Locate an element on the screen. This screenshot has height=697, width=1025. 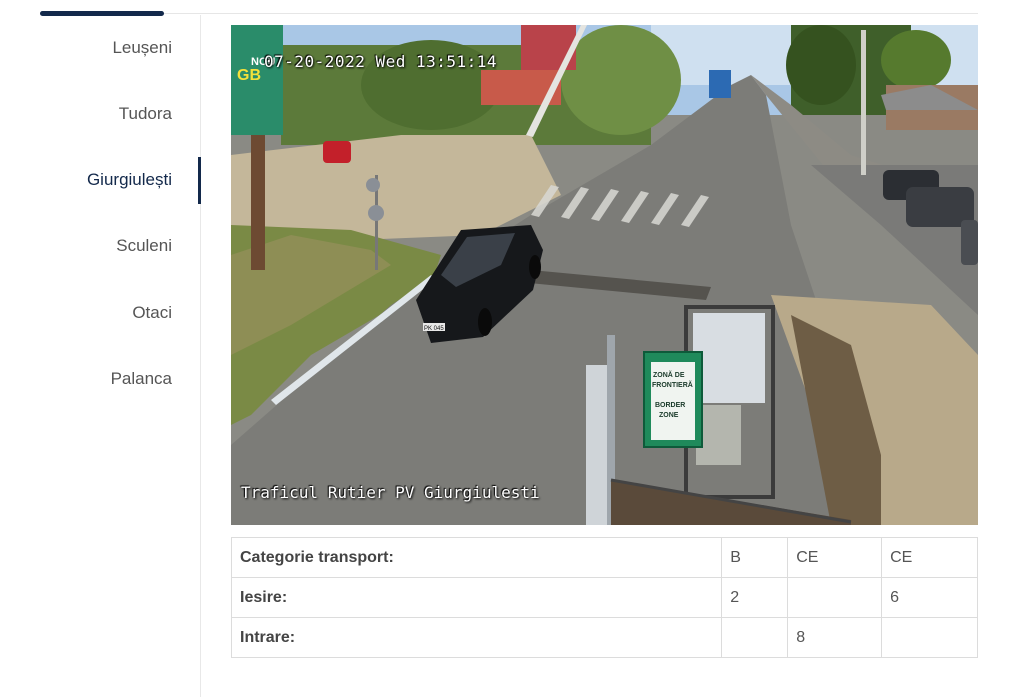
table-cell: B is located at coordinates (755, 557).